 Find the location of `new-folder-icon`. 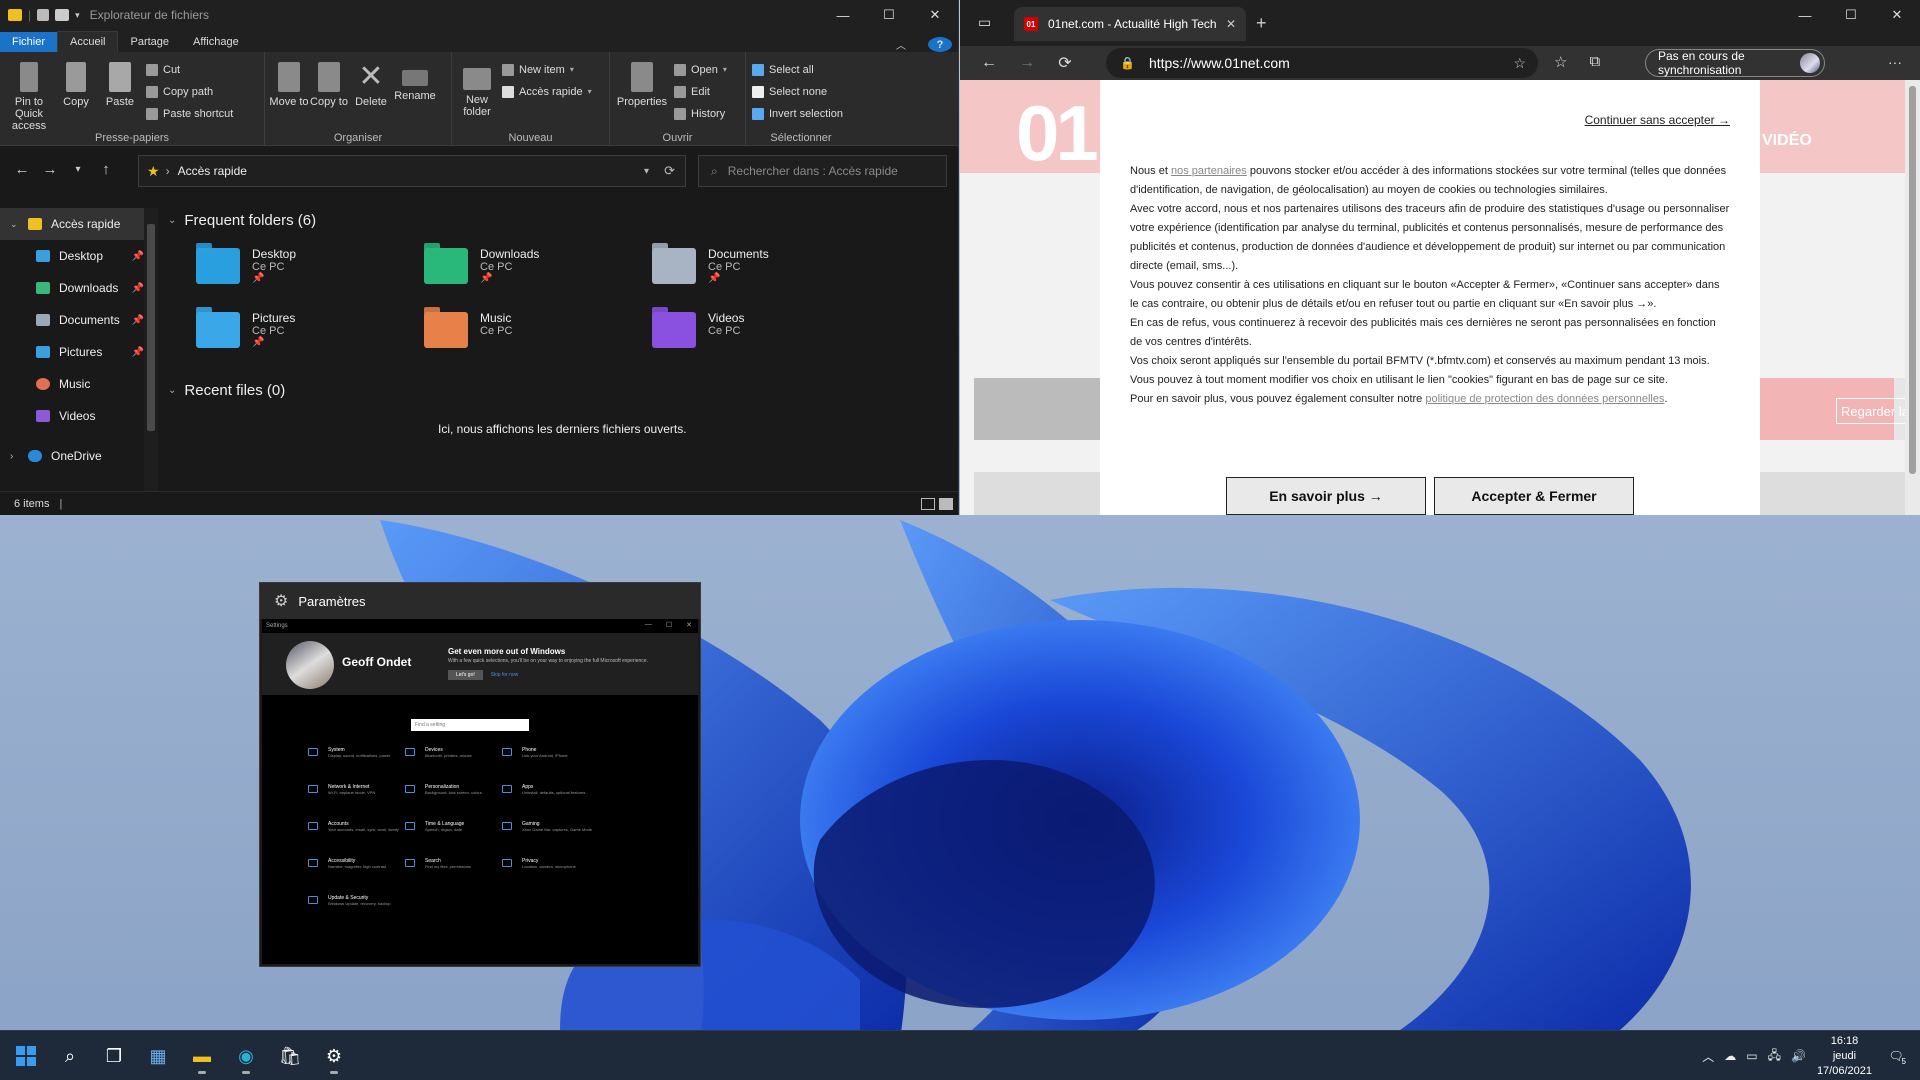

new-folder-icon is located at coordinates (62, 15).